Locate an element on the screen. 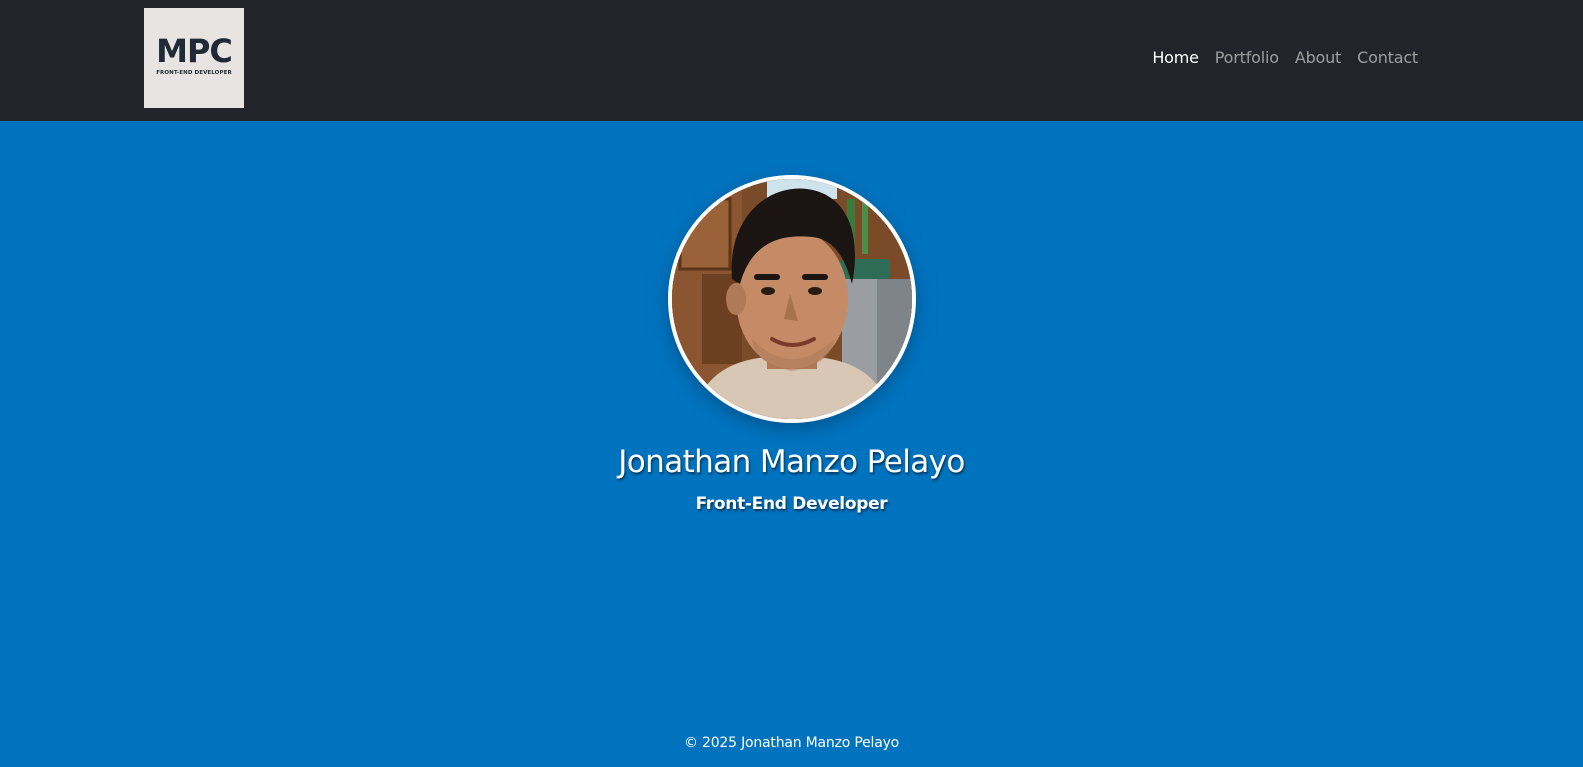 The width and height of the screenshot is (1583, 767). avatar-frame is located at coordinates (792, 299).